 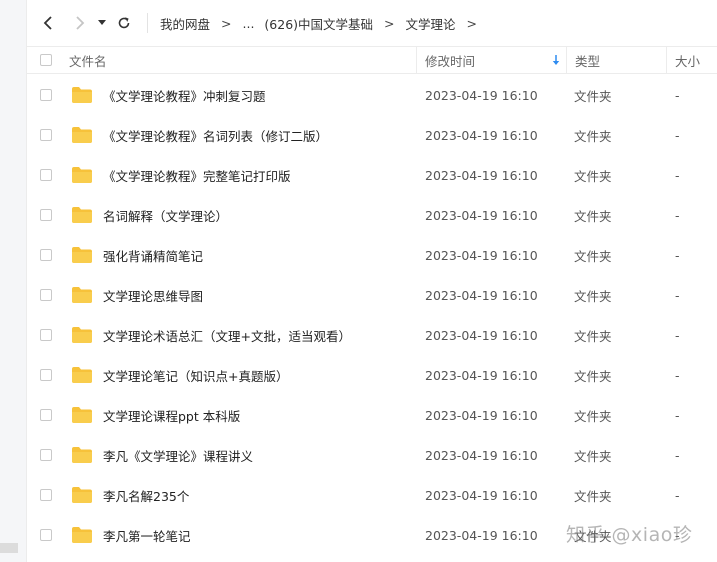 I want to click on column-header-type: 类型, so click(x=616, y=60).